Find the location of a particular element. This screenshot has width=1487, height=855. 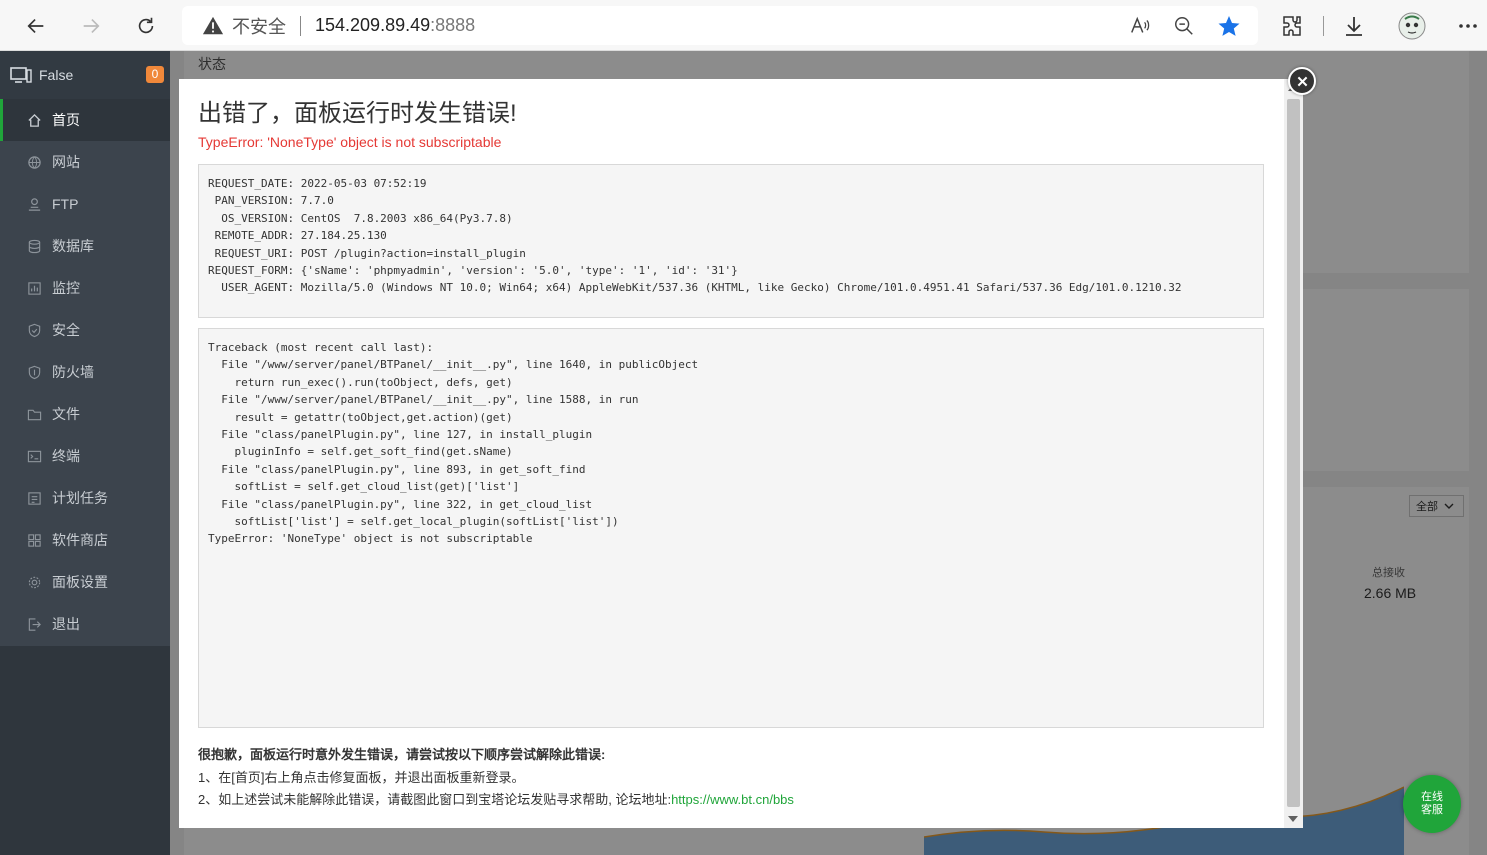

notification-badge: 0 is located at coordinates (155, 74).